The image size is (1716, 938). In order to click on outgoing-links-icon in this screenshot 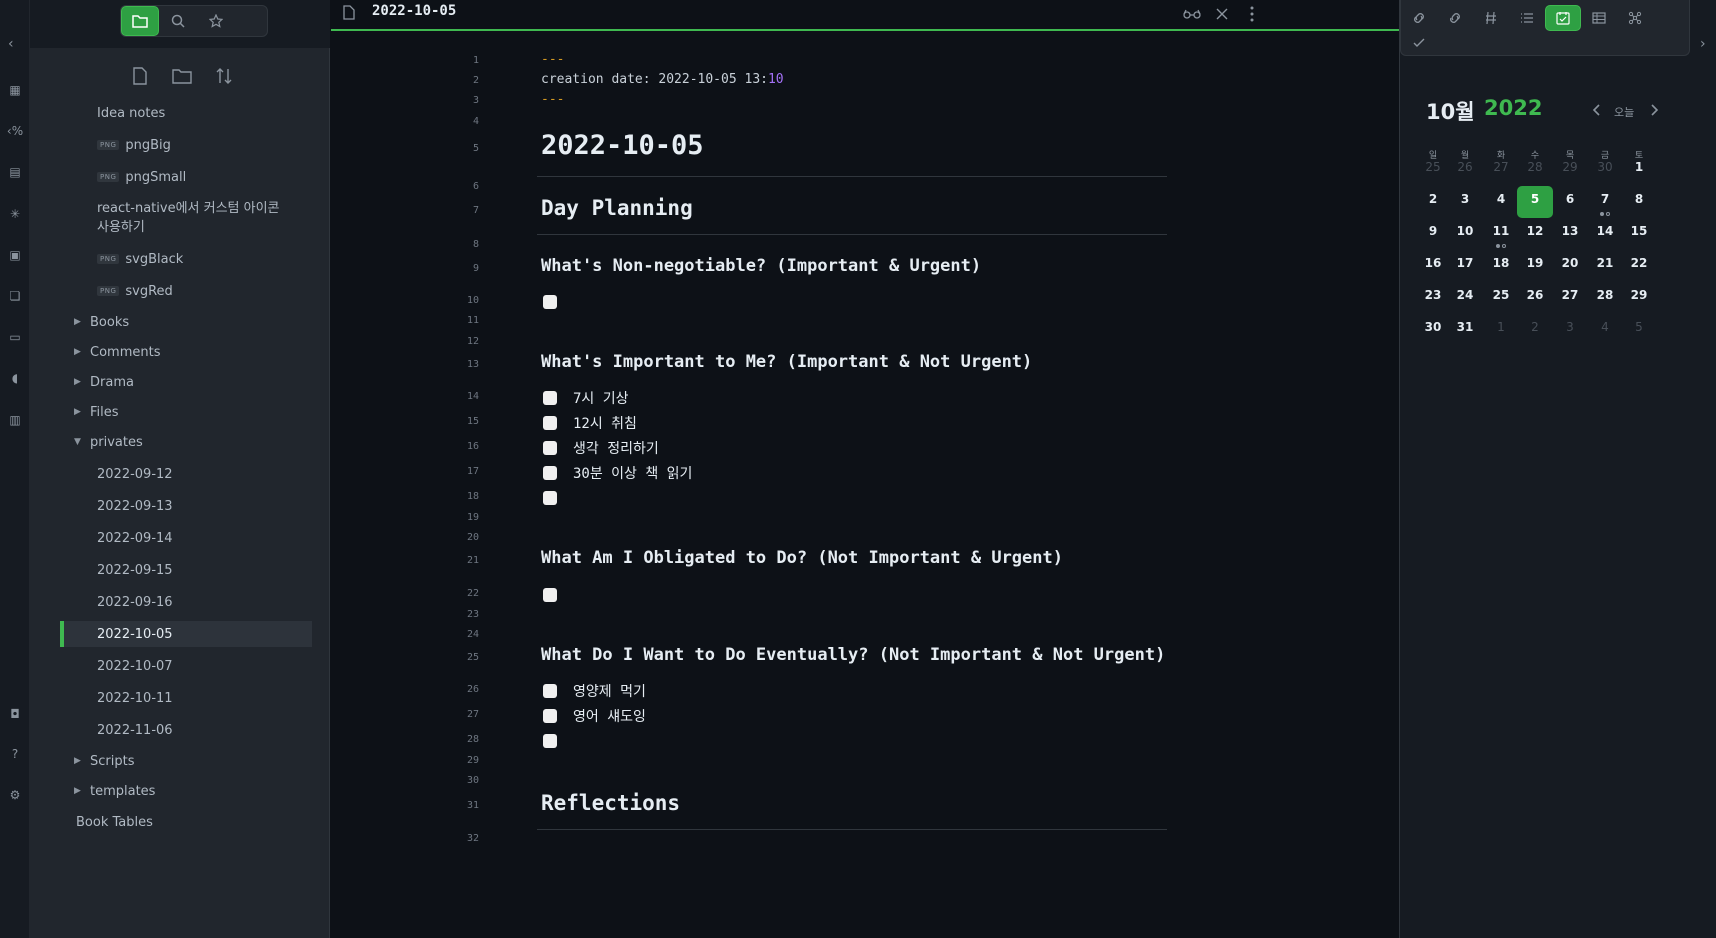, I will do `click(1455, 18)`.